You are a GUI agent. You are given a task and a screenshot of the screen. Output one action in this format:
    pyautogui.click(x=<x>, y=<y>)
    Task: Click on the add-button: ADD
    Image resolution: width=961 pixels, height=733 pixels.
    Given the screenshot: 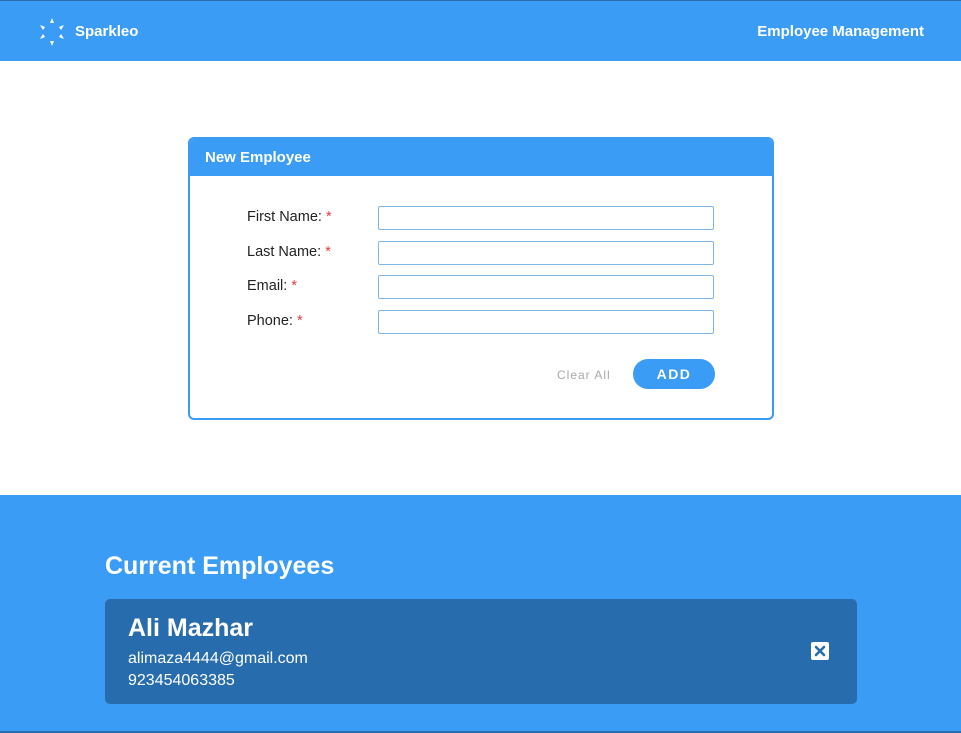 What is the action you would take?
    pyautogui.click(x=674, y=374)
    